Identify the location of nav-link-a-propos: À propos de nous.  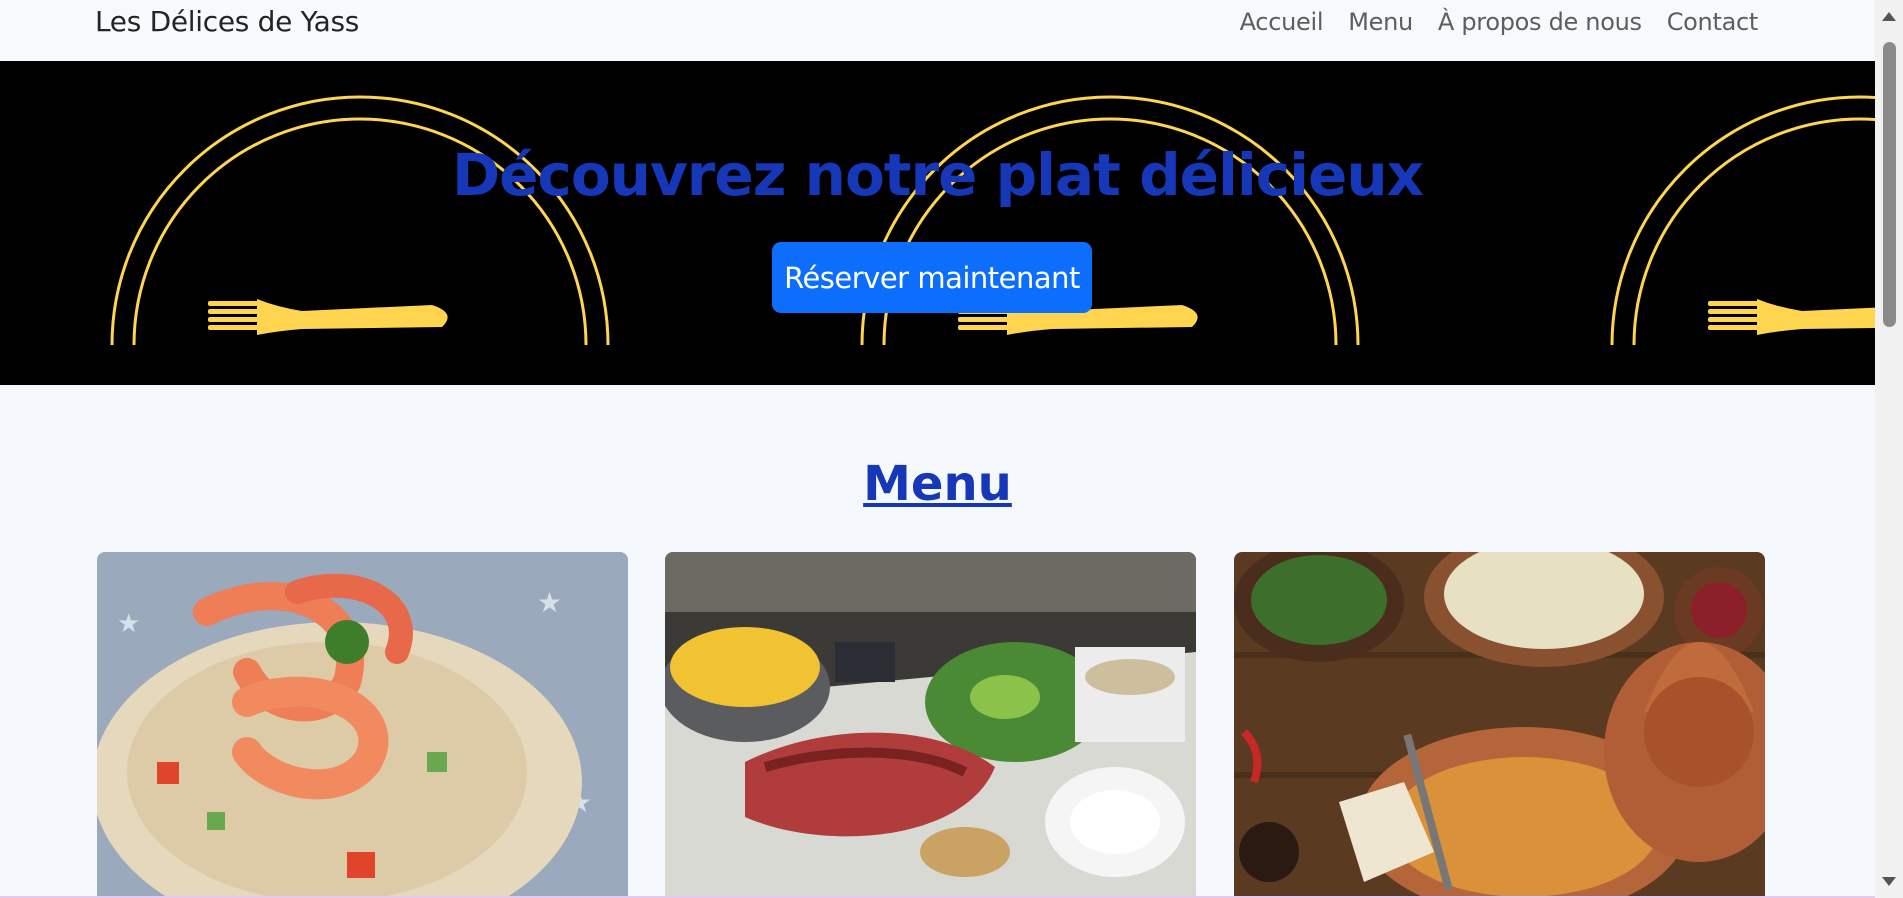
(1540, 22).